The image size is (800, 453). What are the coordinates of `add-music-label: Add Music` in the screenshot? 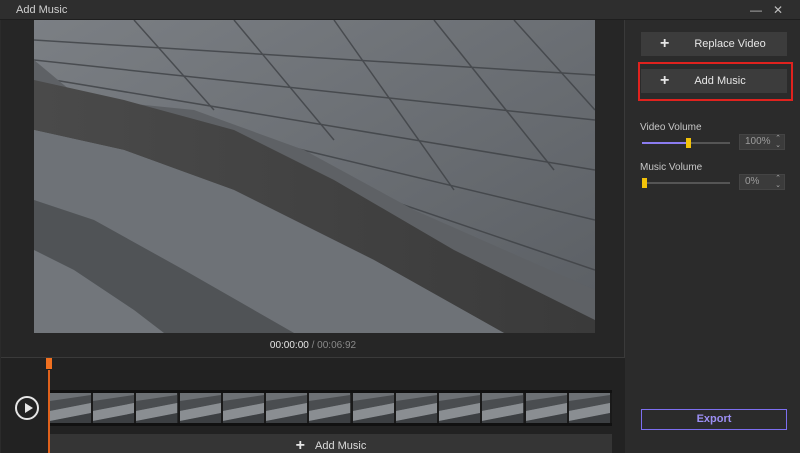 It's located at (720, 81).